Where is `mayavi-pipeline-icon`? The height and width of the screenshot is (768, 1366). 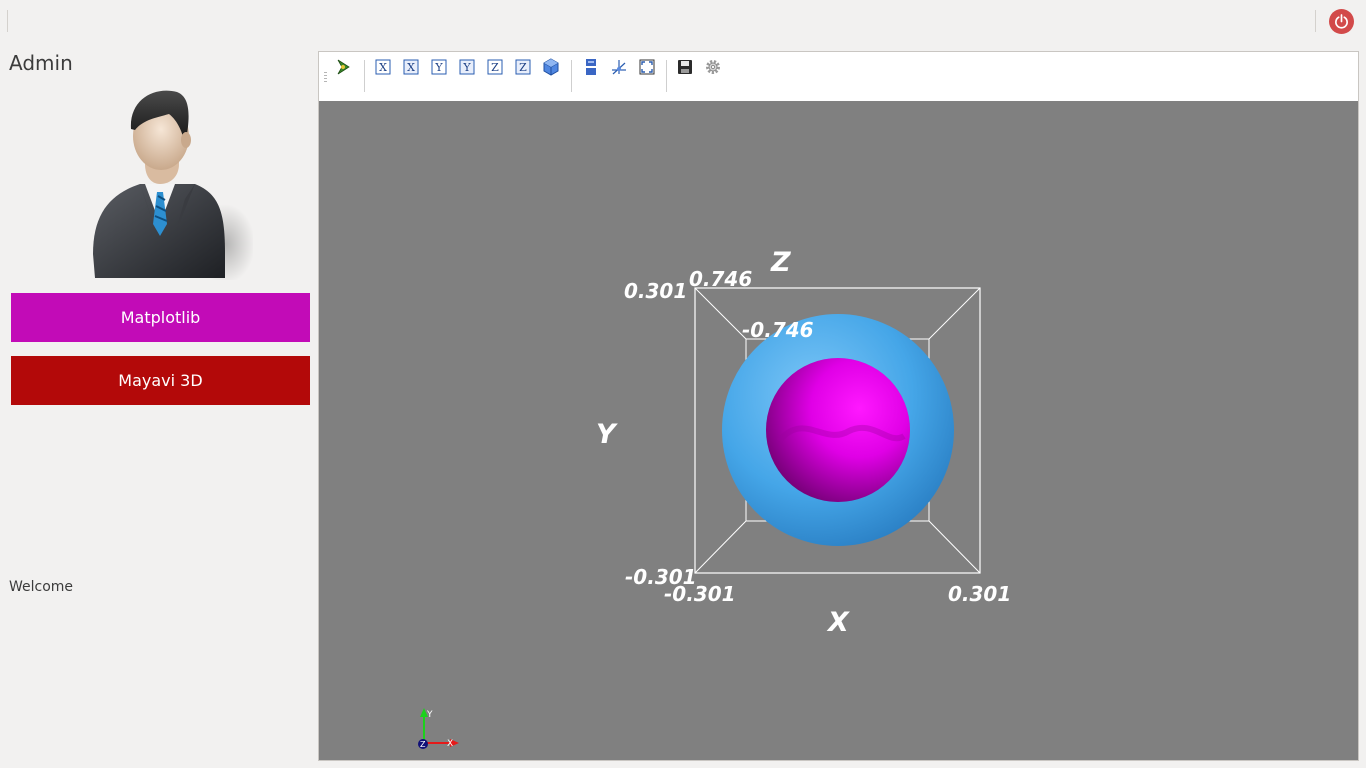
mayavi-pipeline-icon is located at coordinates (344, 67).